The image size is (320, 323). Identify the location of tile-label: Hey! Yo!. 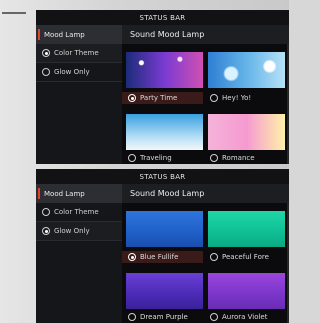
(237, 98).